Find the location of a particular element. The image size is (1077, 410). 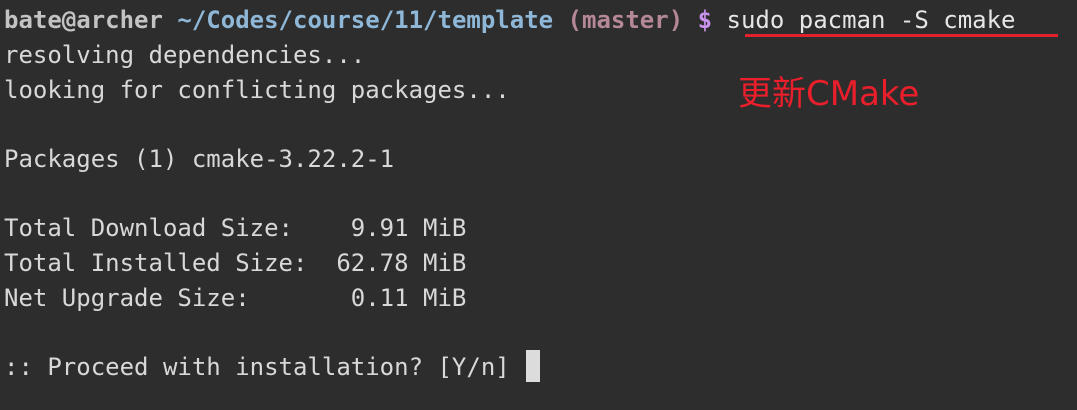

output-download-size-line: Total Download Size: 9.91 MiB is located at coordinates (235, 228).